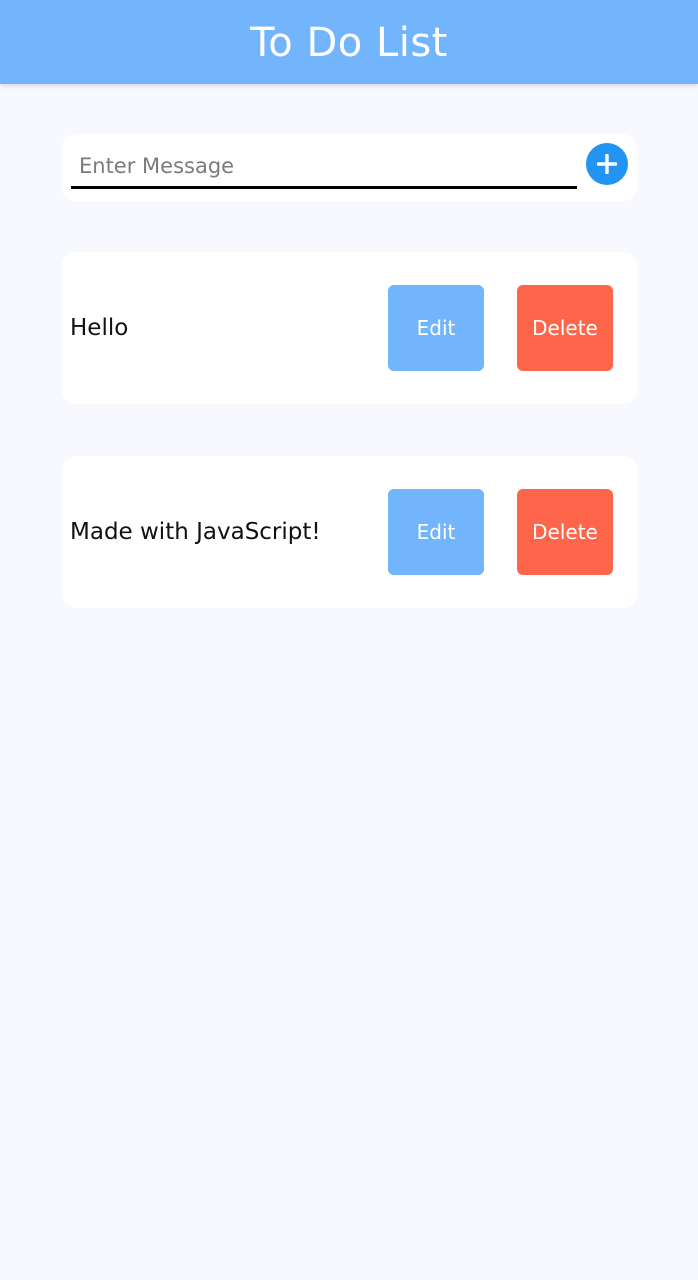 Image resolution: width=698 pixels, height=1280 pixels. What do you see at coordinates (99, 328) in the screenshot?
I see `task-text: Hello` at bounding box center [99, 328].